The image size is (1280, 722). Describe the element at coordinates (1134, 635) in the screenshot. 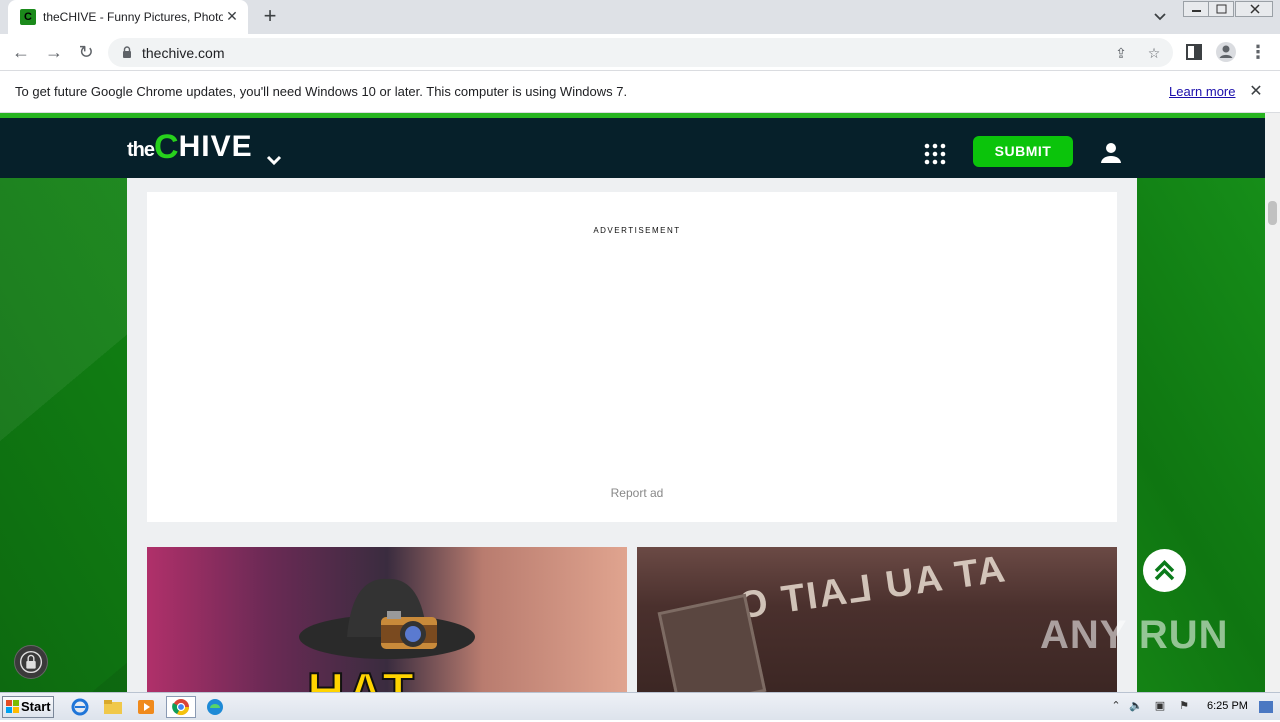

I see `anyrun-watermark: ANY RUN` at that location.